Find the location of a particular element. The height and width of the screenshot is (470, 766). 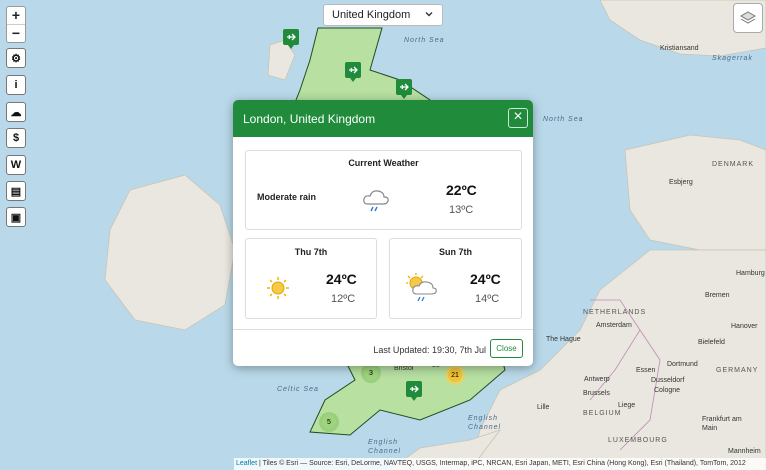

current-temp-min: 13ºC is located at coordinates (461, 210).